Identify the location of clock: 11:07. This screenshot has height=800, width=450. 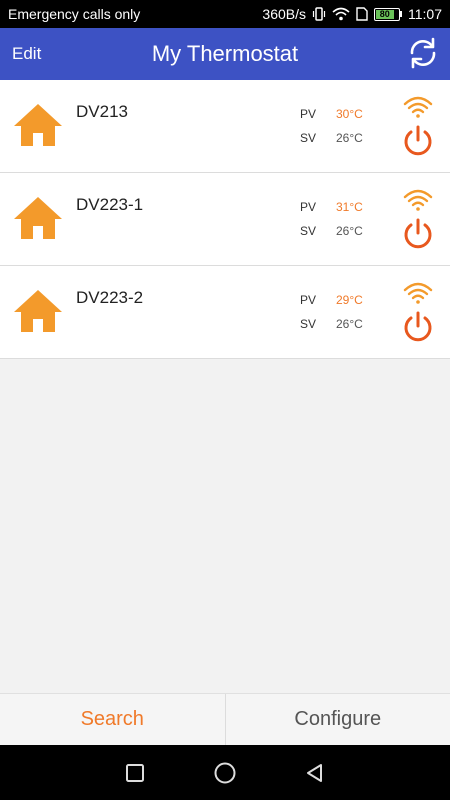
(425, 14).